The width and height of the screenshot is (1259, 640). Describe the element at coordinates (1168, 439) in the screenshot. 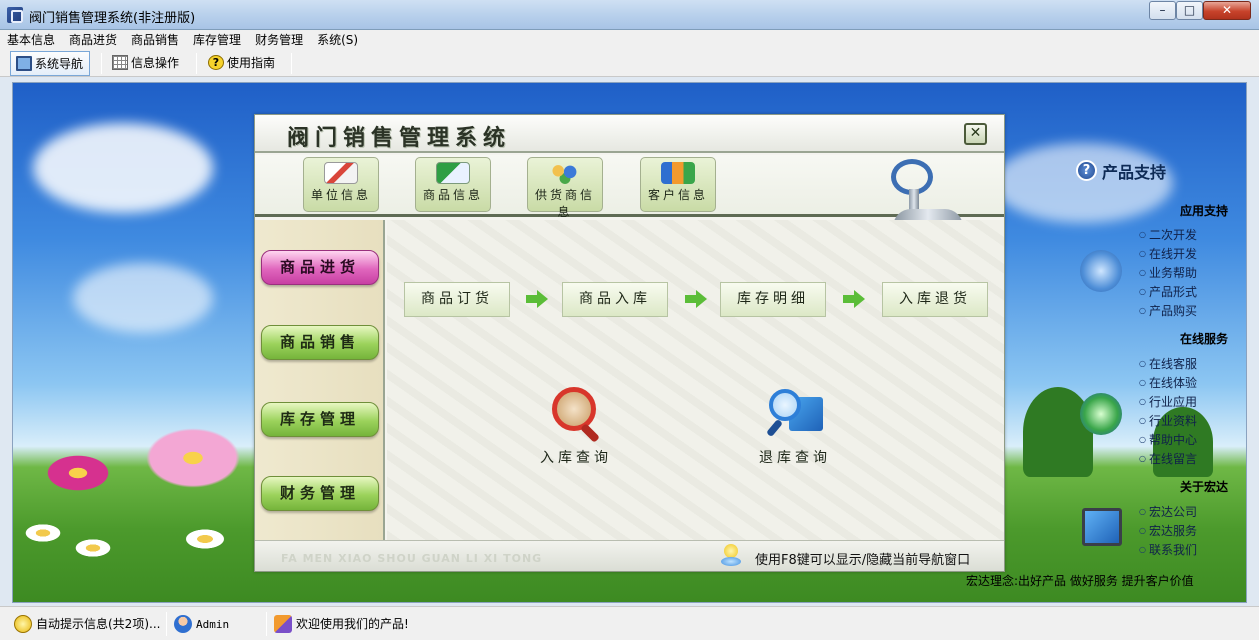

I see `link-help-center: 帮助中心` at that location.